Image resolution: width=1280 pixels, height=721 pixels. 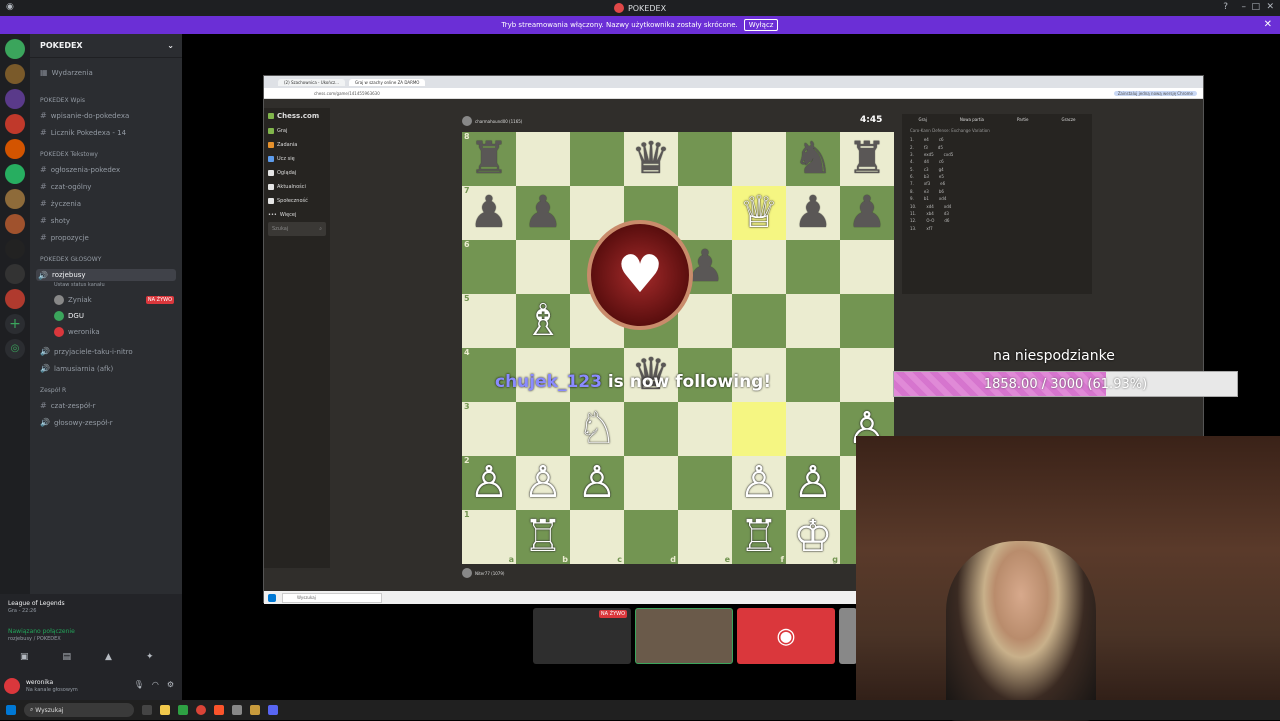 What do you see at coordinates (66, 72) in the screenshot?
I see `channel-events: ▦ Wydarzenia` at bounding box center [66, 72].